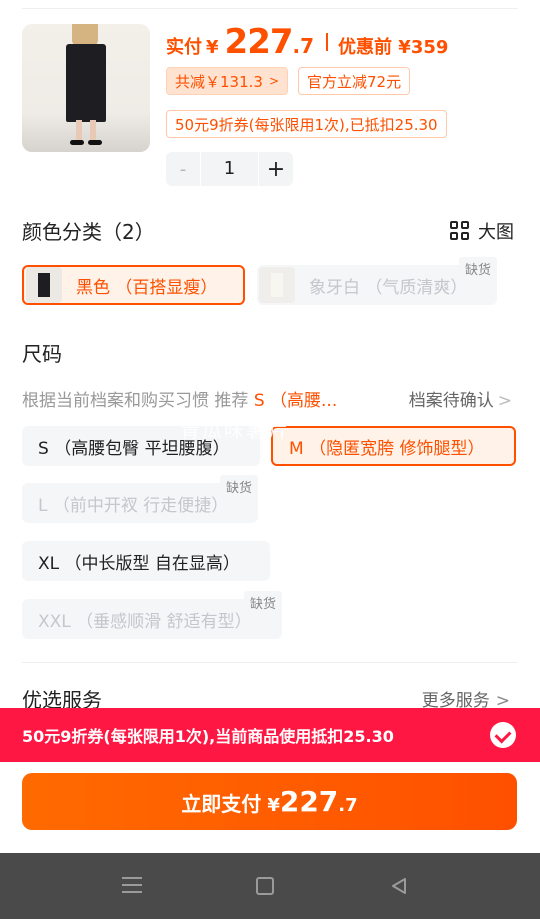 The height and width of the screenshot is (919, 540). Describe the element at coordinates (235, 430) in the screenshot. I see `watermark: 青瓜味薯片` at that location.